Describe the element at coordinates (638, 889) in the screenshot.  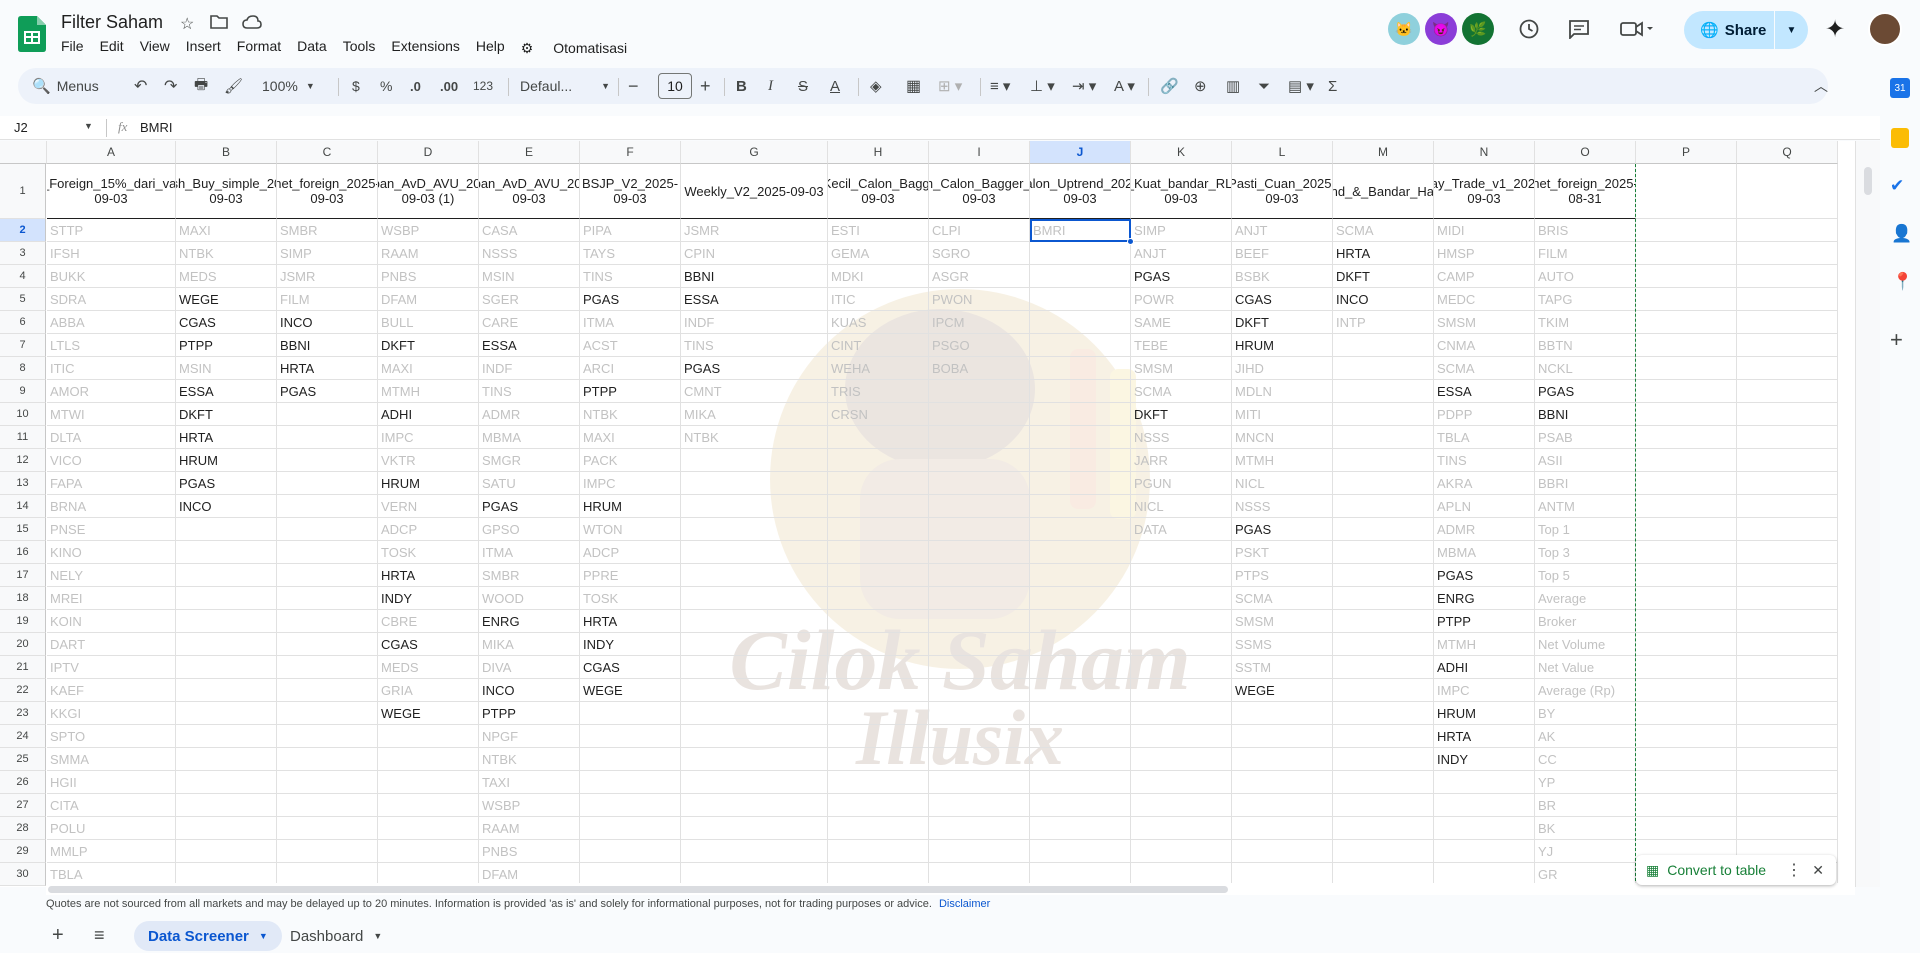
I see `scroll-thumb` at that location.